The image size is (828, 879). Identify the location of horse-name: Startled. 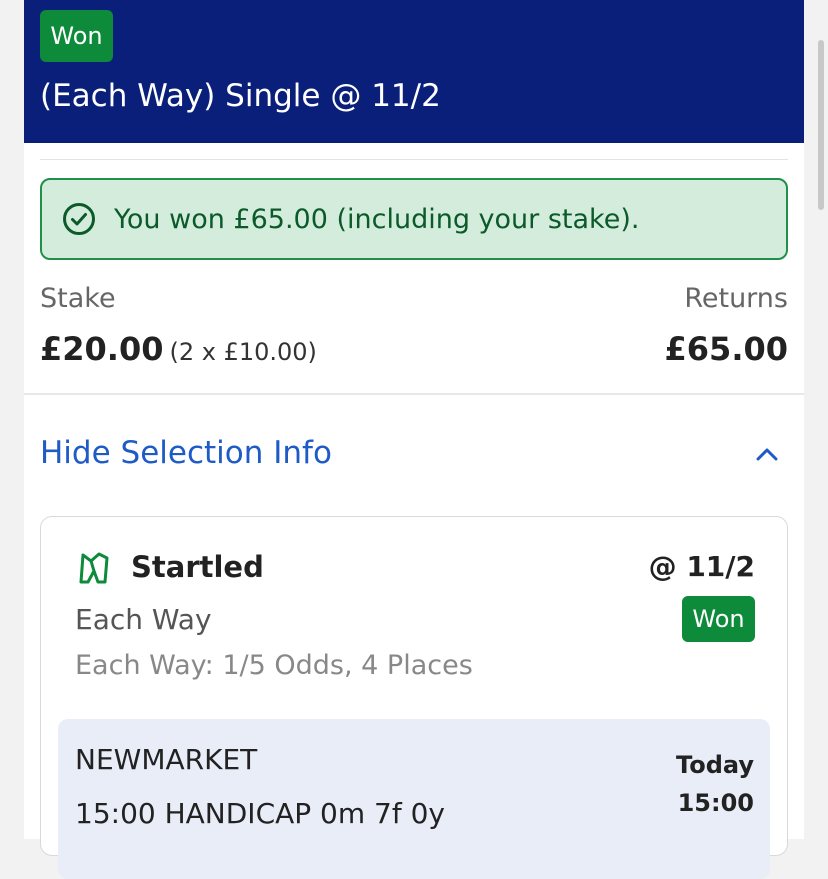
(197, 567).